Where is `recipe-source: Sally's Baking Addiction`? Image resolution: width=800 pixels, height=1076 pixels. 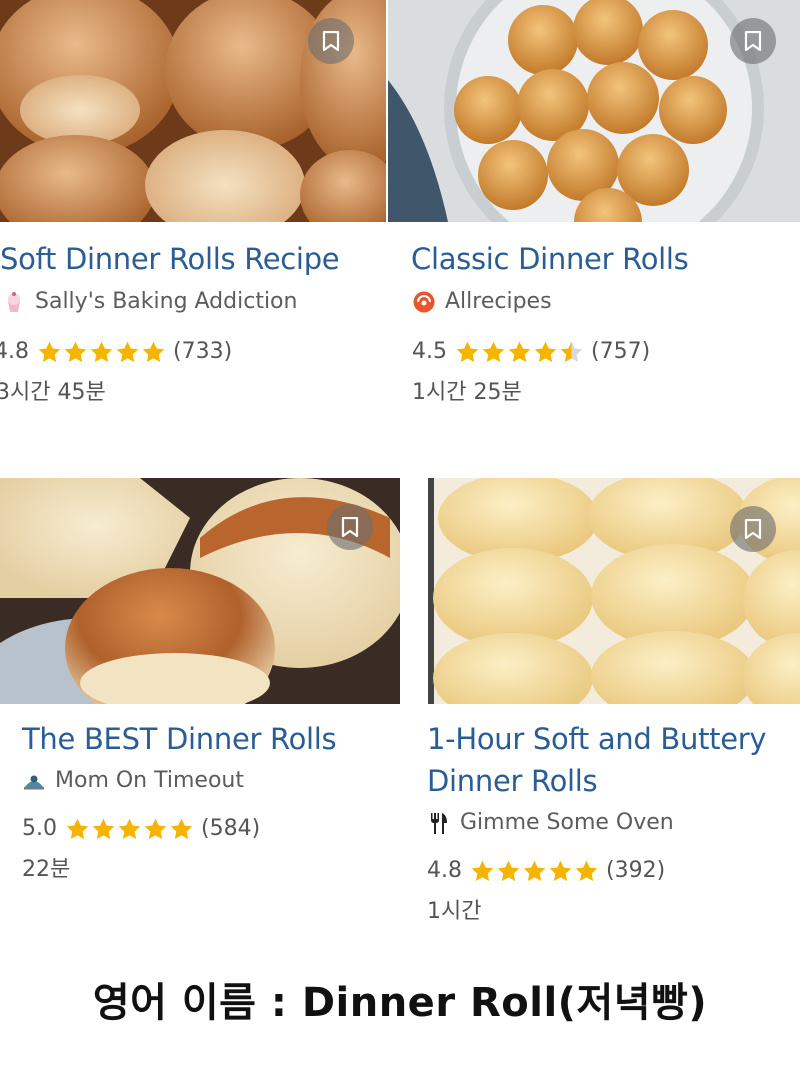 recipe-source: Sally's Baking Addiction is located at coordinates (150, 302).